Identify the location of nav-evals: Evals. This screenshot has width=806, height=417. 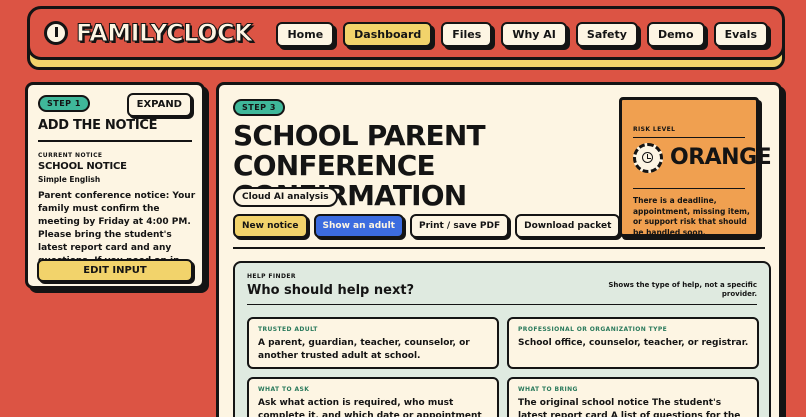
(740, 34).